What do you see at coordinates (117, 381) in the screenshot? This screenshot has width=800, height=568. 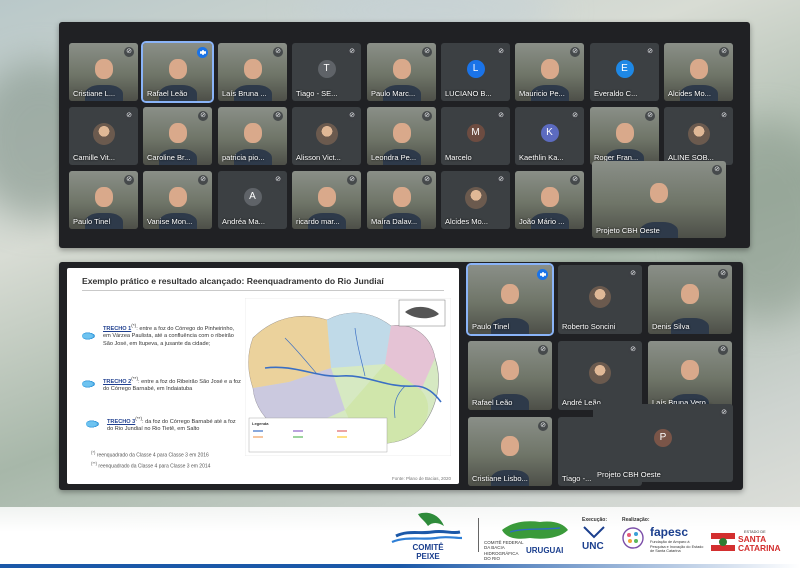 I see `trecho-2-label: TRECHO 2` at bounding box center [117, 381].